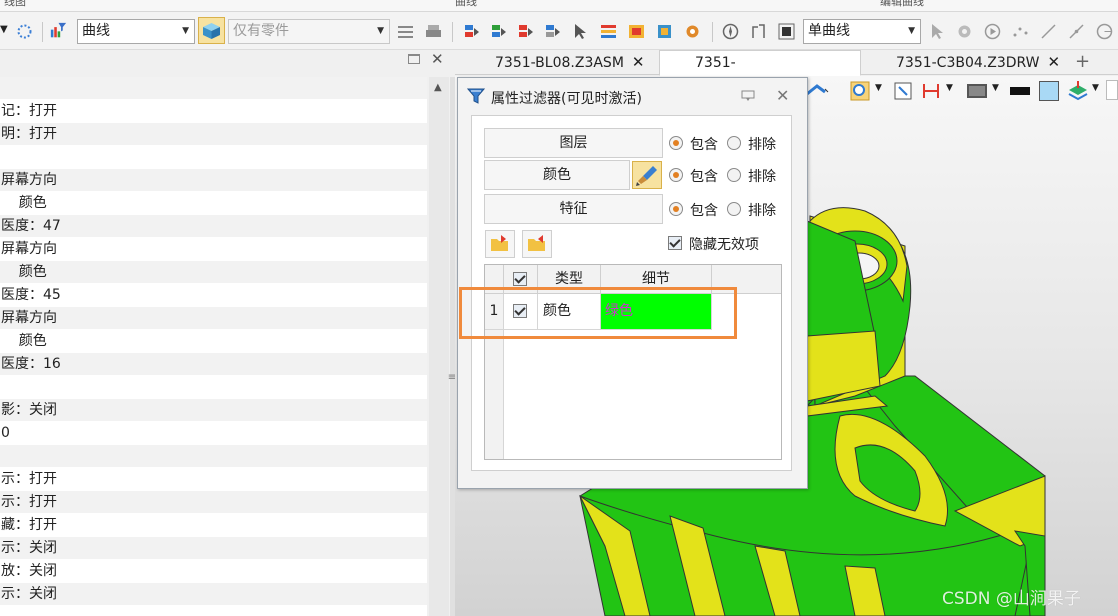  What do you see at coordinates (664, 31) in the screenshot?
I see `feature-cube-icon` at bounding box center [664, 31].